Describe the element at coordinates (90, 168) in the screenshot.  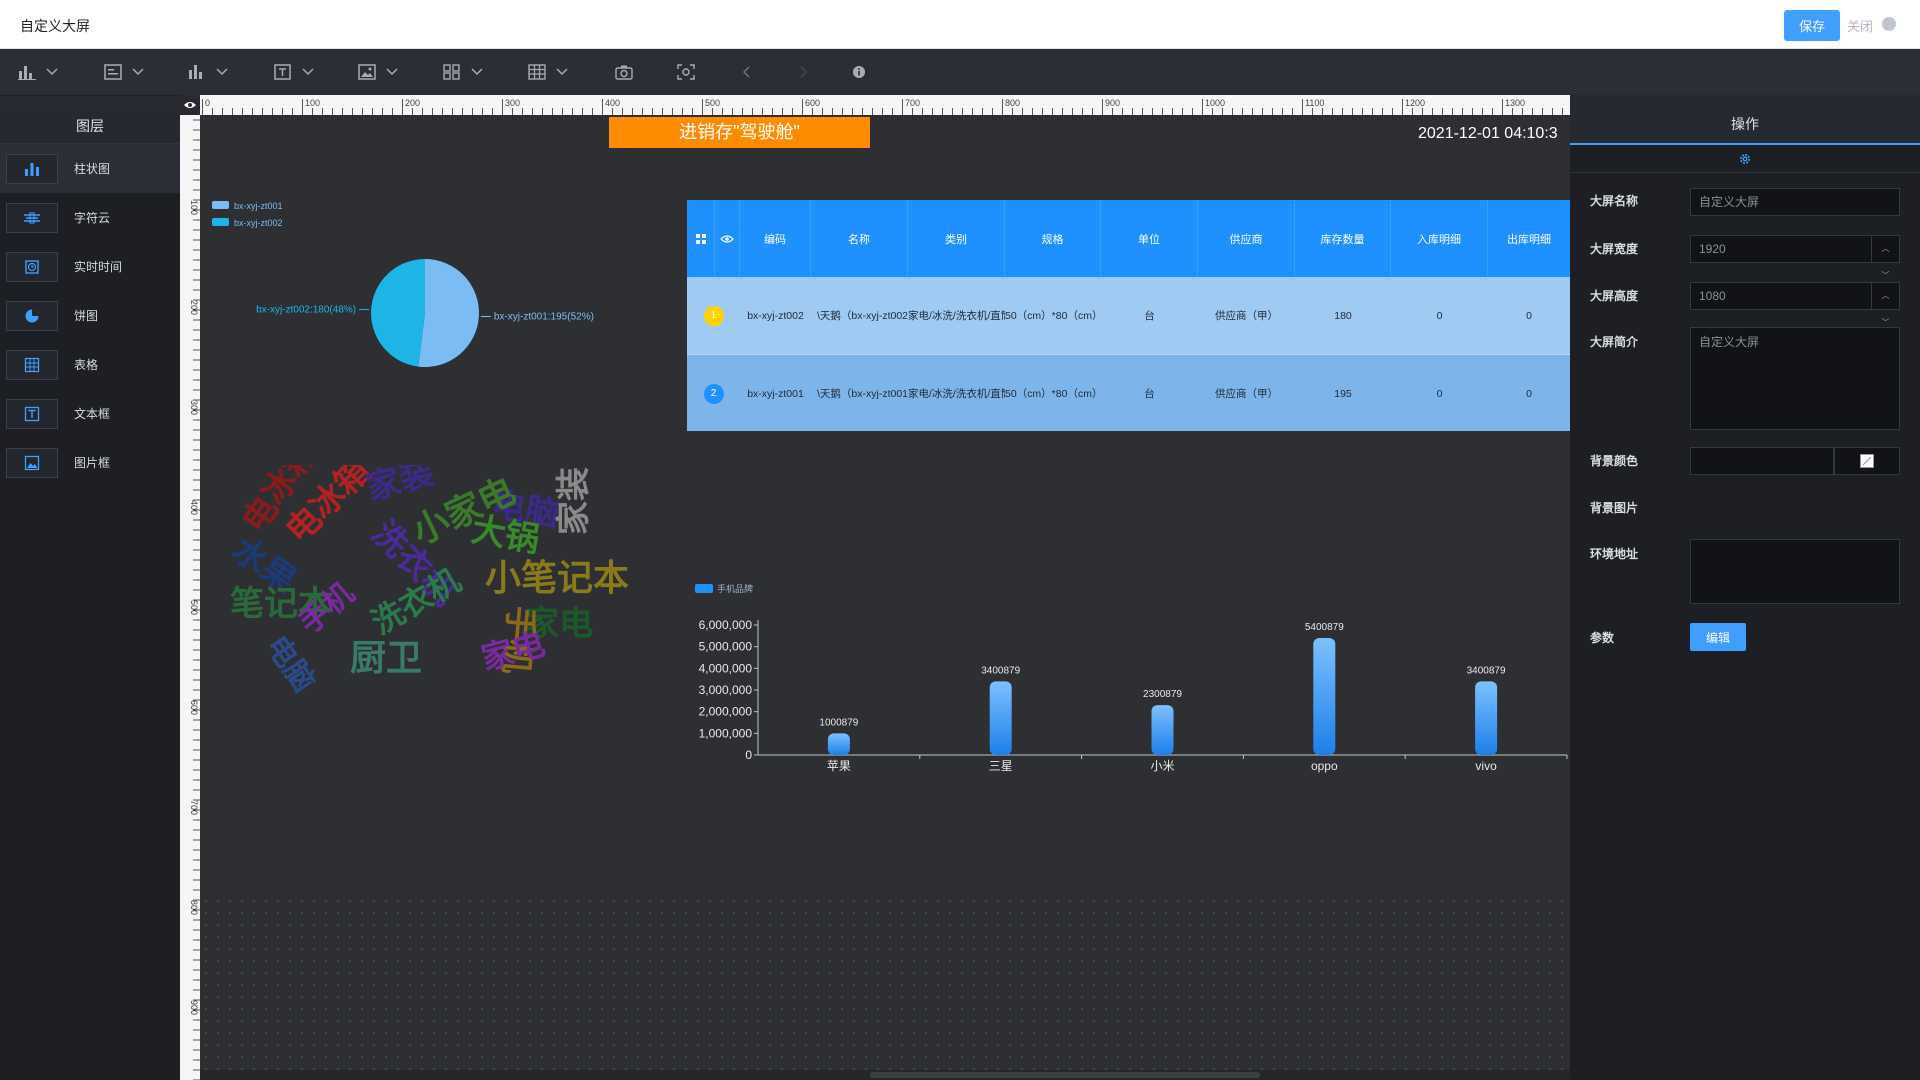
I see `layer-item-bar-chart: 柱状图` at that location.